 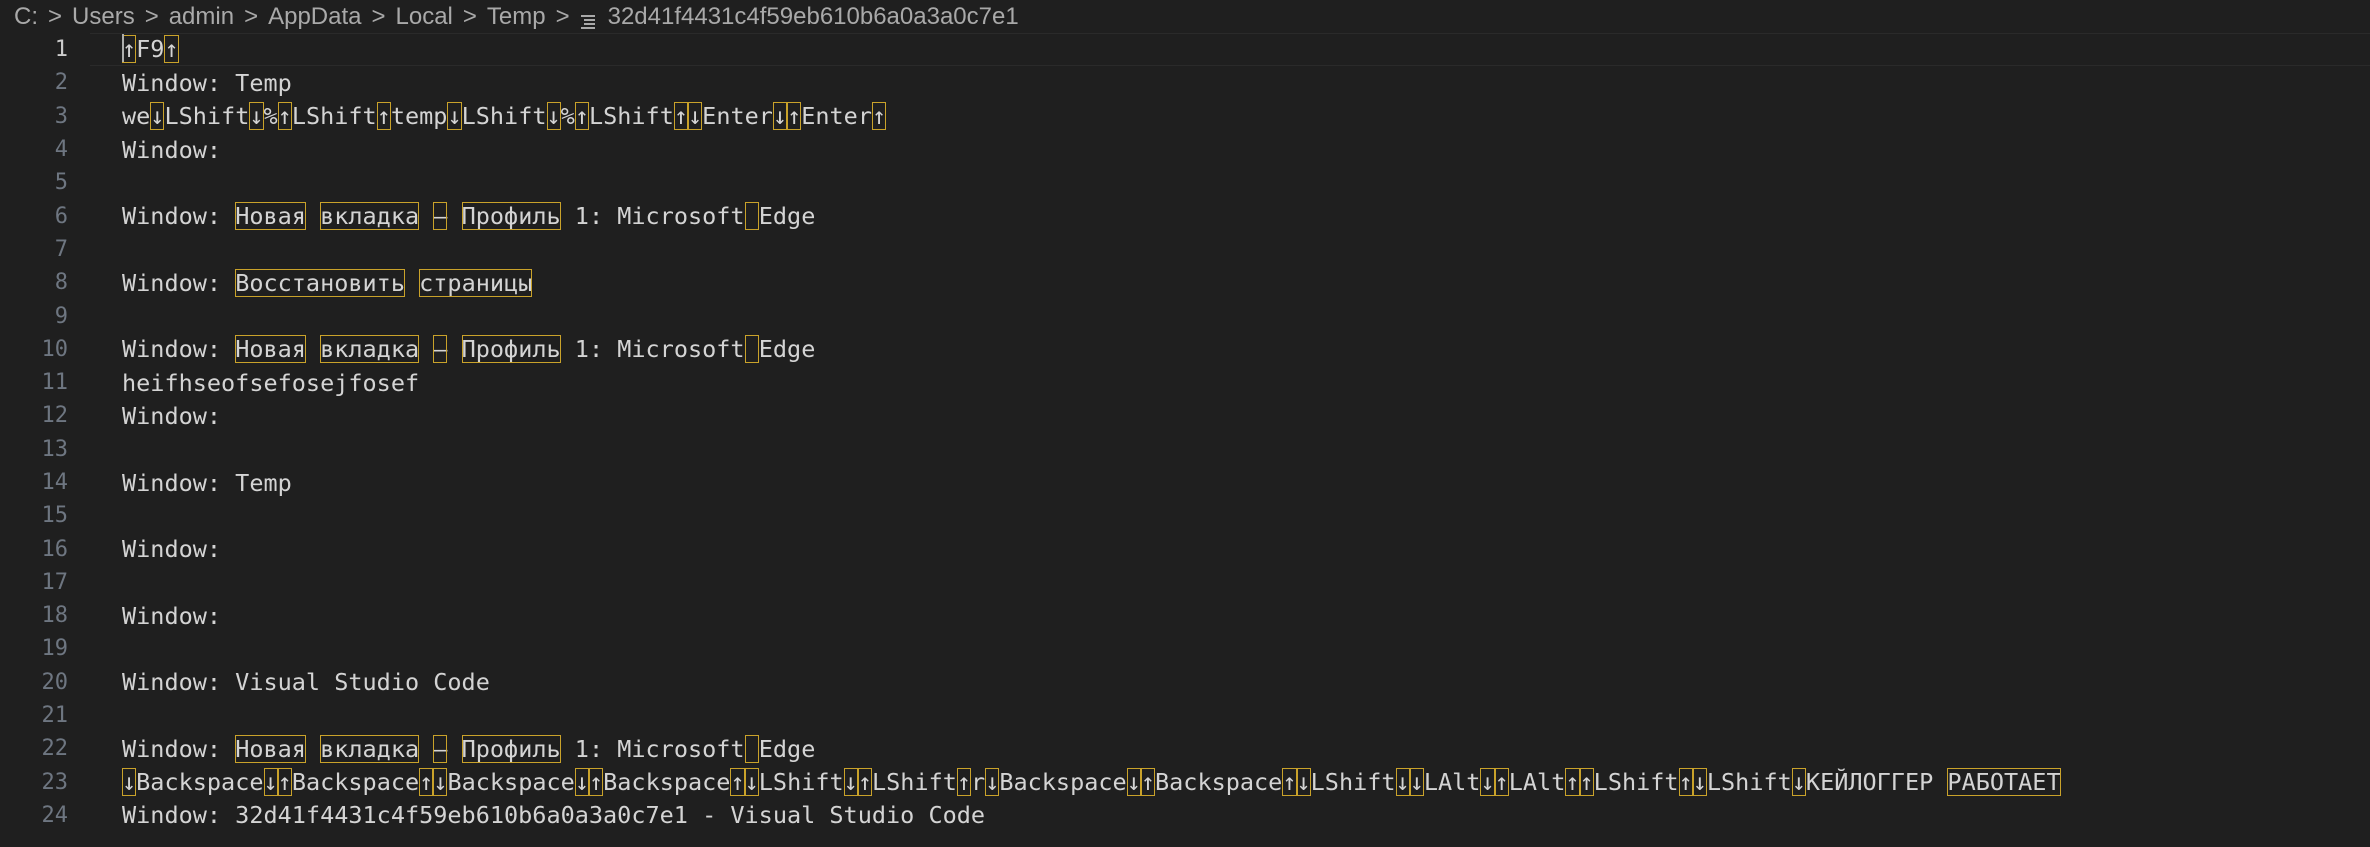 I want to click on line-number: 19, so click(x=55, y=649).